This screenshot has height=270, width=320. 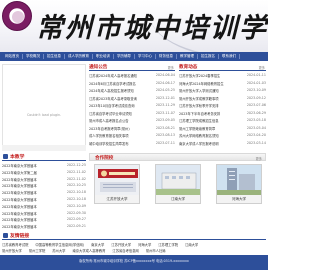 I want to click on friend-link: 南京大学, so click(x=97, y=244).